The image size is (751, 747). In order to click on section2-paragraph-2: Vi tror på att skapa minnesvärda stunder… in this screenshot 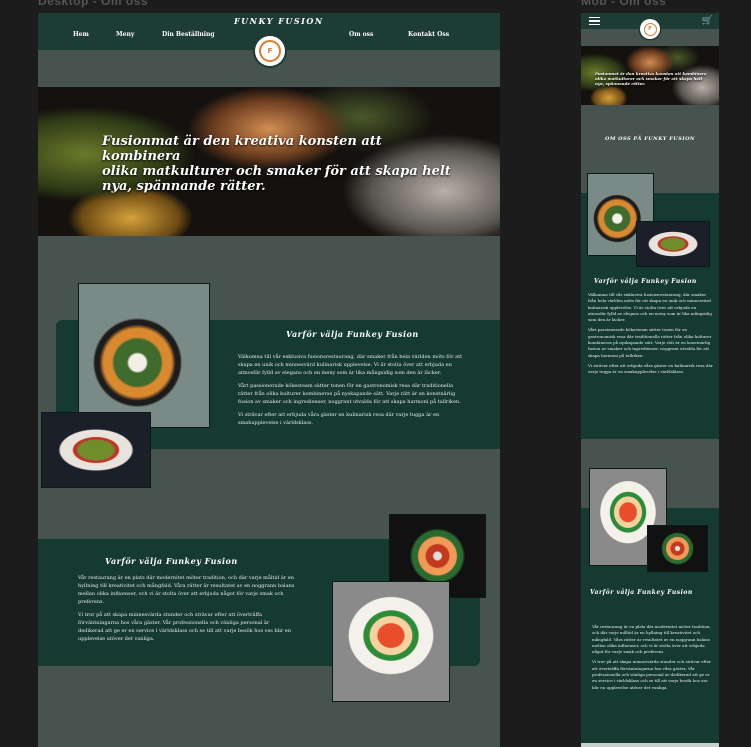, I will do `click(184, 627)`.